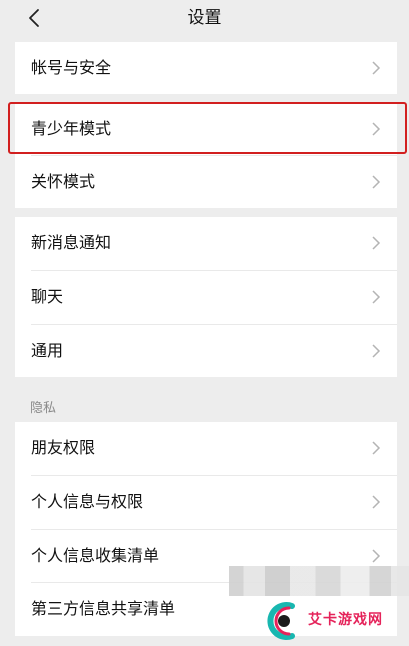  I want to click on pixelated-overlay, so click(319, 581).